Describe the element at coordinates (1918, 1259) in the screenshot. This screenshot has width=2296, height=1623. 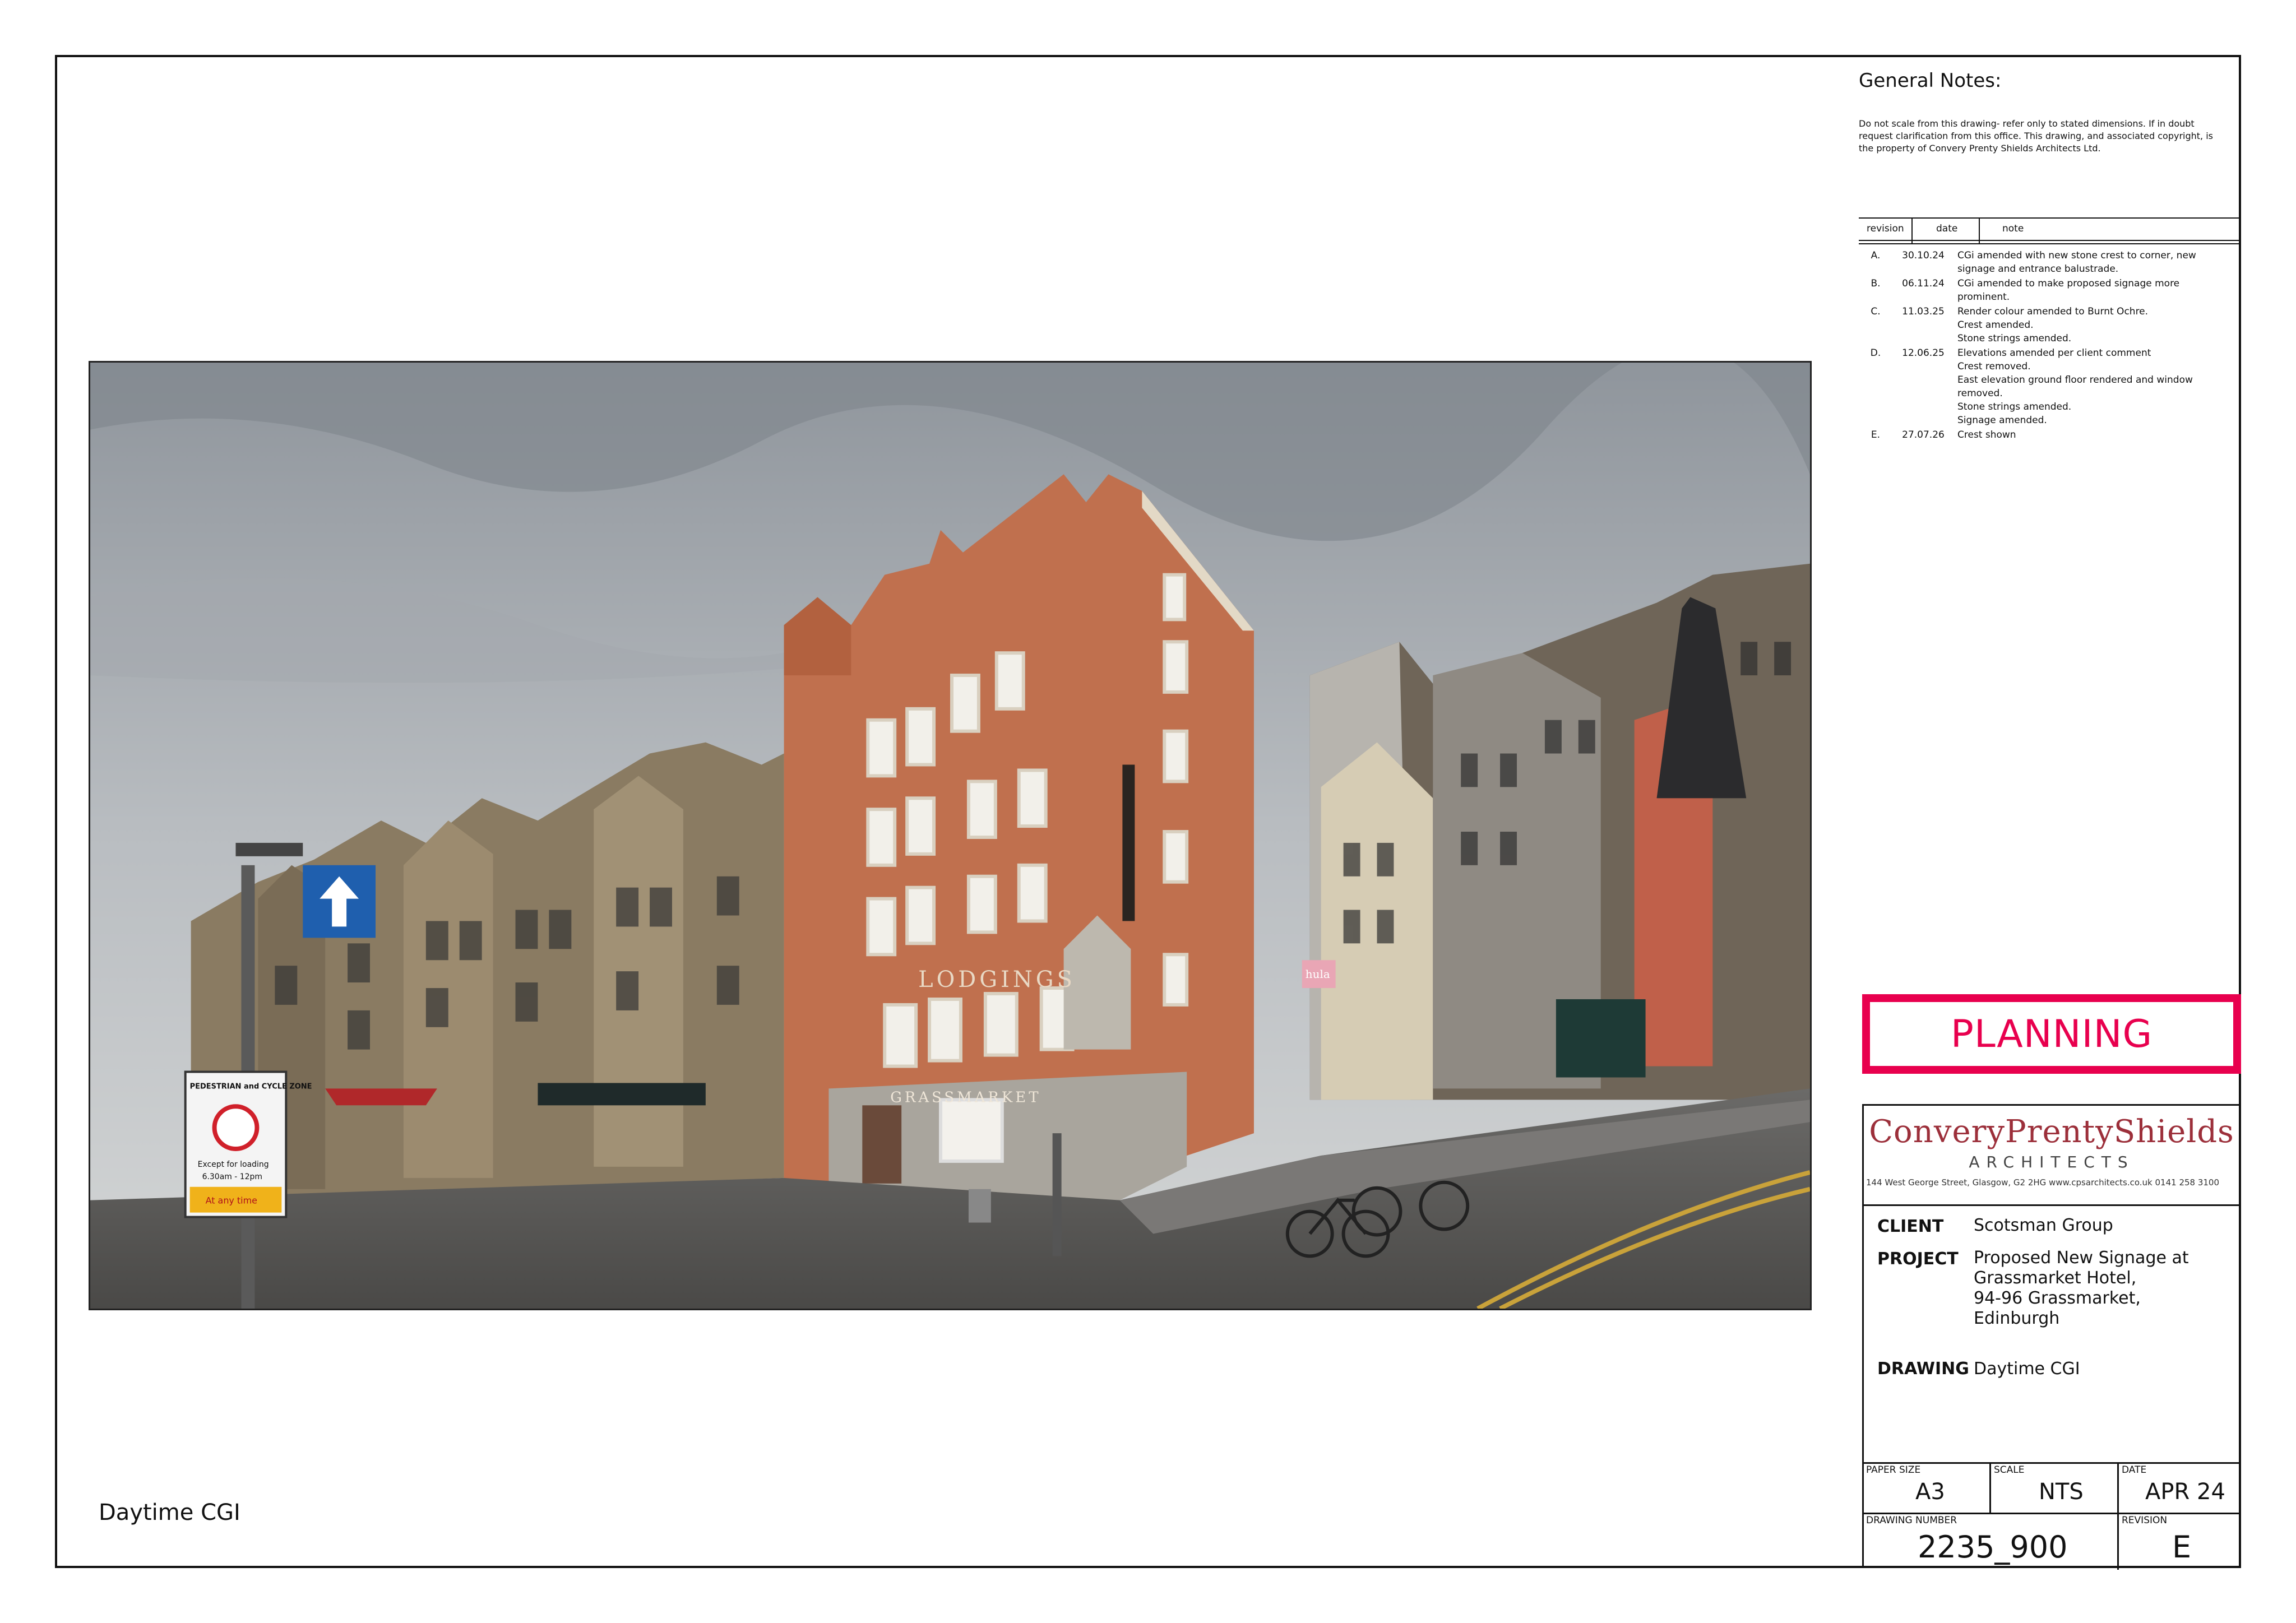
I see `project-label: PROJECT` at that location.